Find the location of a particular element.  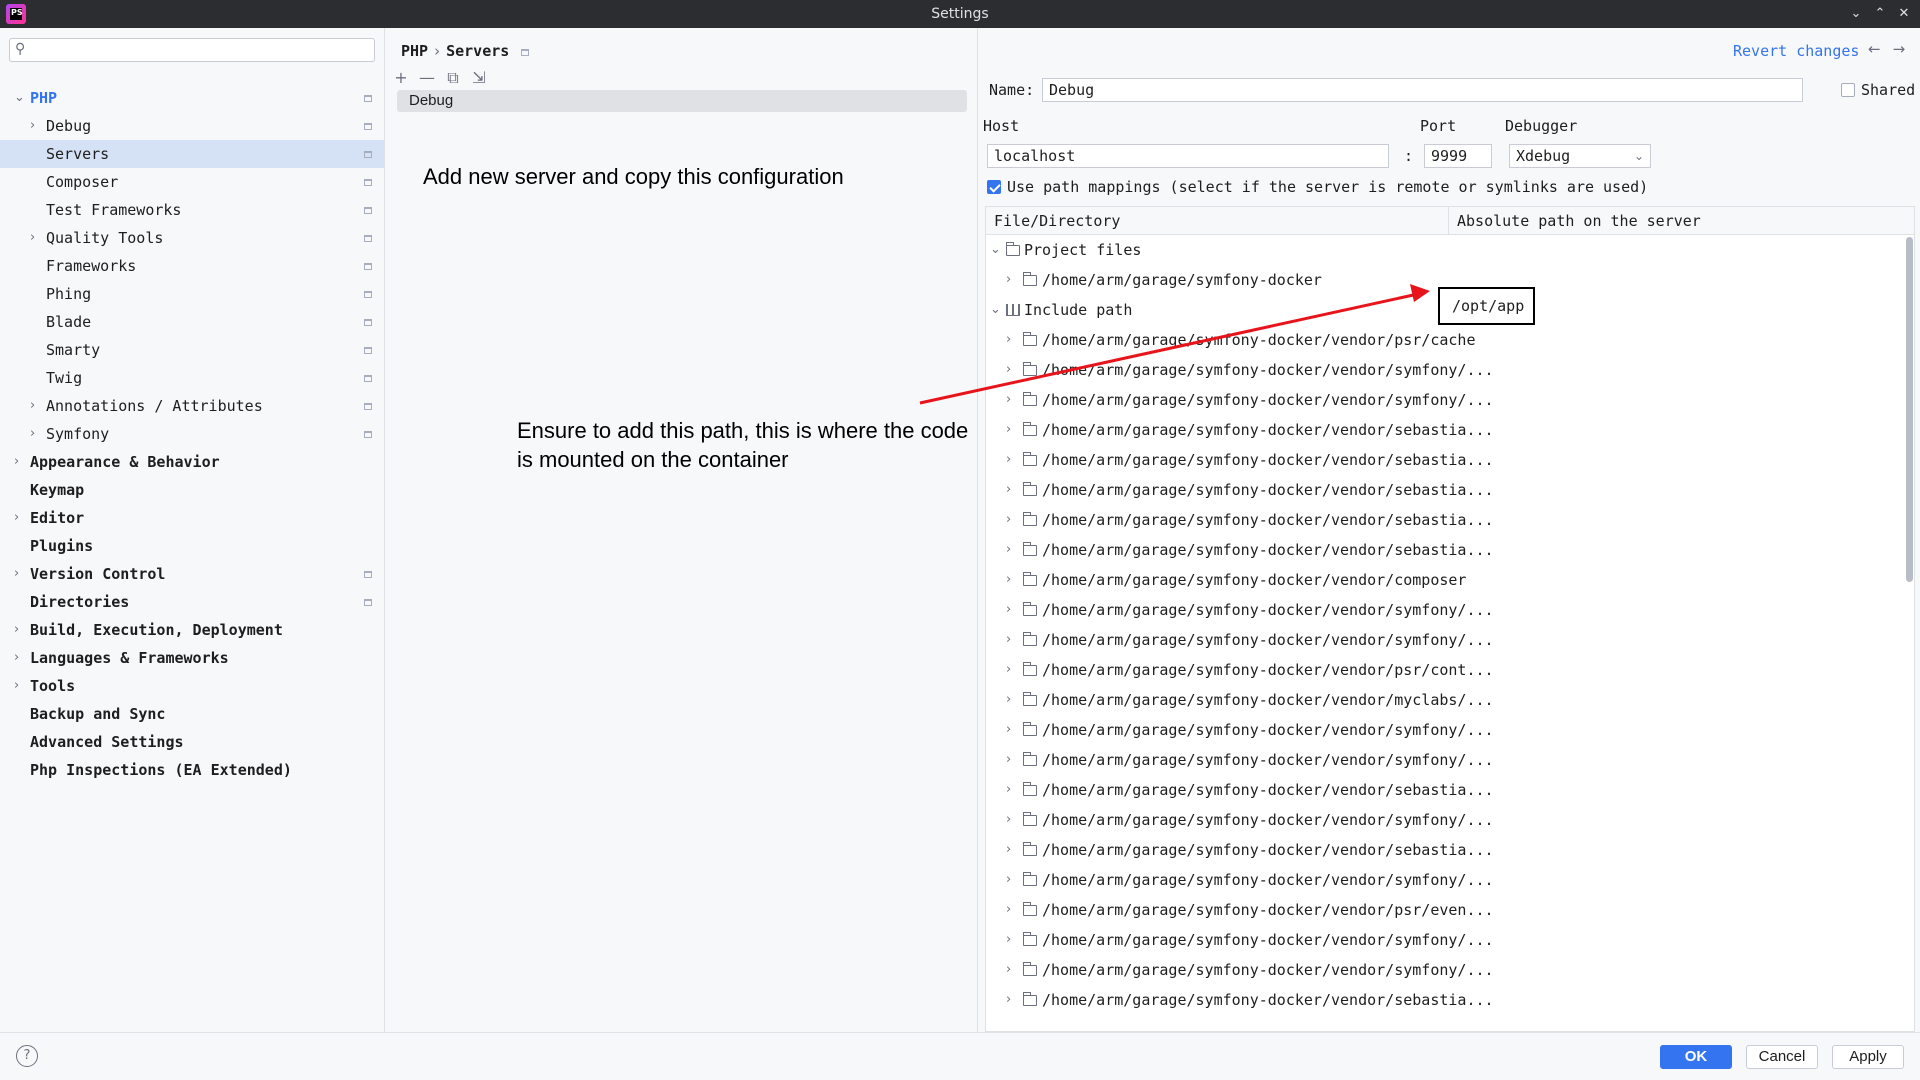

sidebar-item-composer: Composer is located at coordinates (192, 182).